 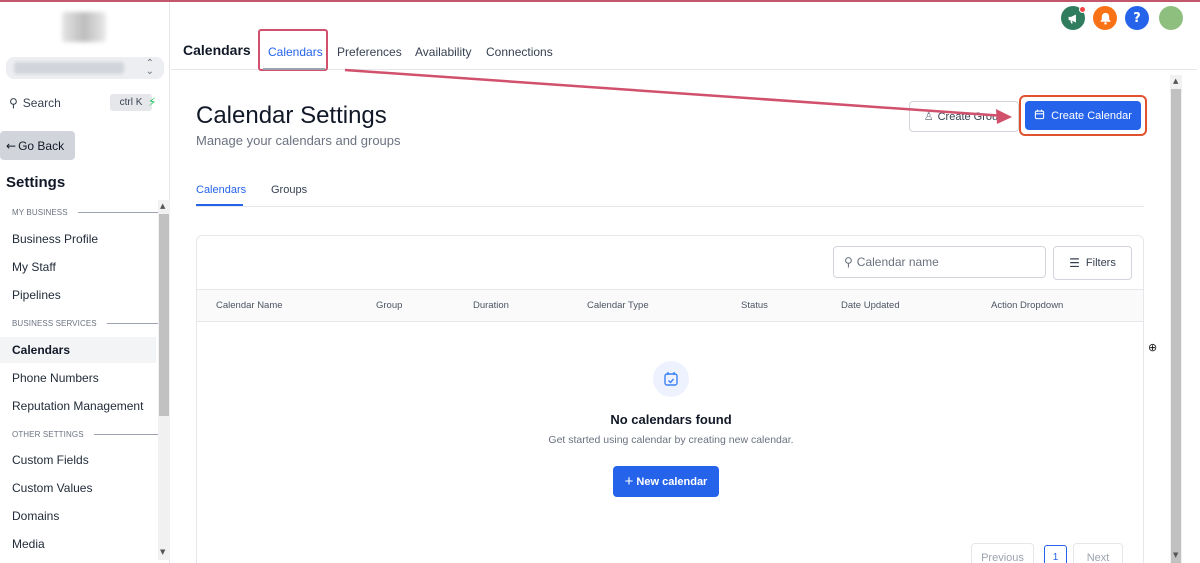 I want to click on sidebar-item-custom-fields: Custom Fields, so click(x=78, y=460).